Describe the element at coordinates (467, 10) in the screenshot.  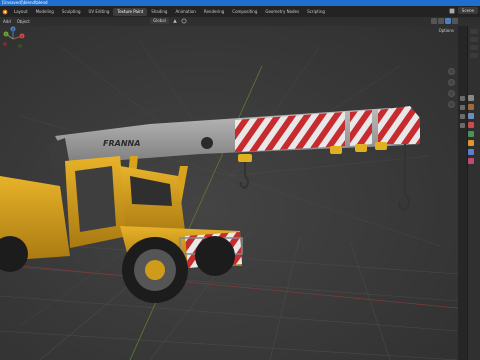
I see `scene-selector: Scene` at that location.